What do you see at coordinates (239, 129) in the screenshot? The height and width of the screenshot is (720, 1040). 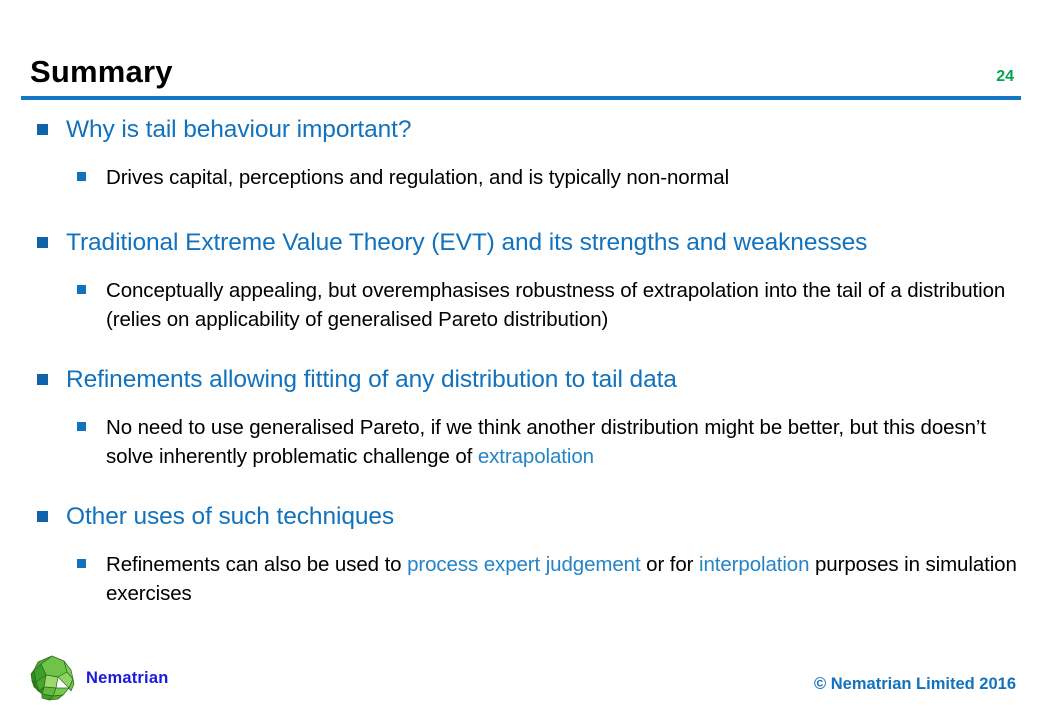 I see `bullet-text: Why is tail behaviour important?` at bounding box center [239, 129].